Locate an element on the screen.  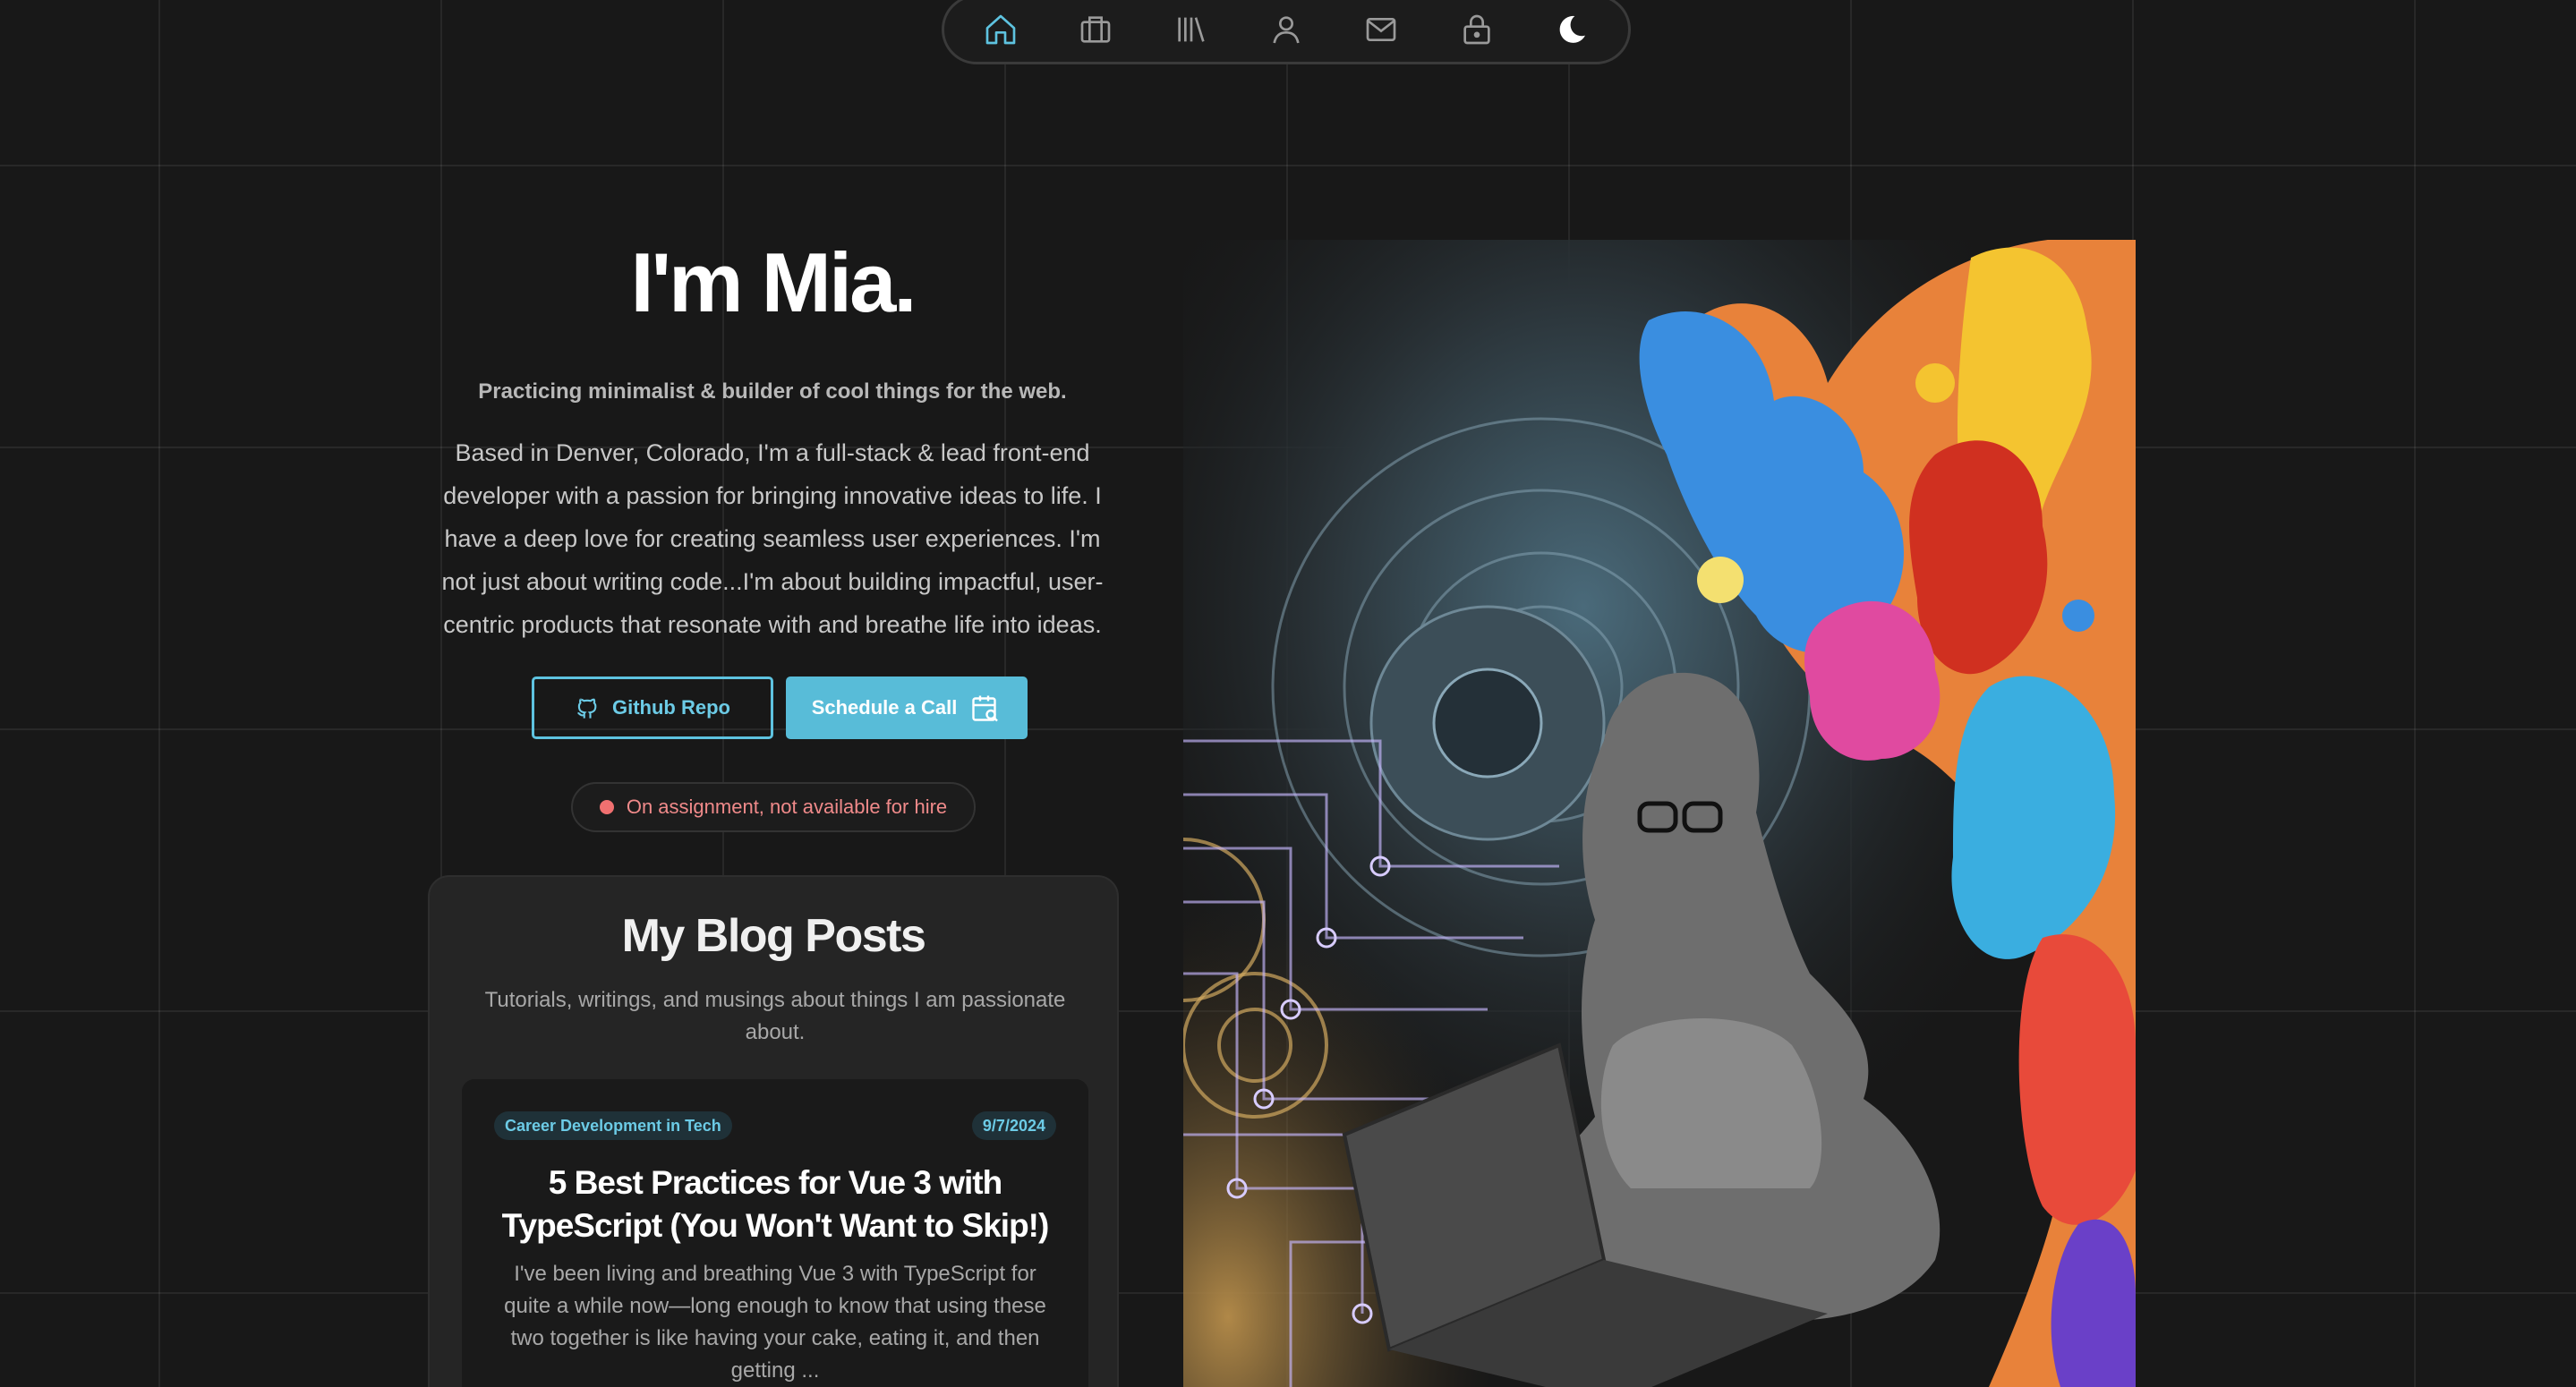
briefcase-icon is located at coordinates (1095, 29).